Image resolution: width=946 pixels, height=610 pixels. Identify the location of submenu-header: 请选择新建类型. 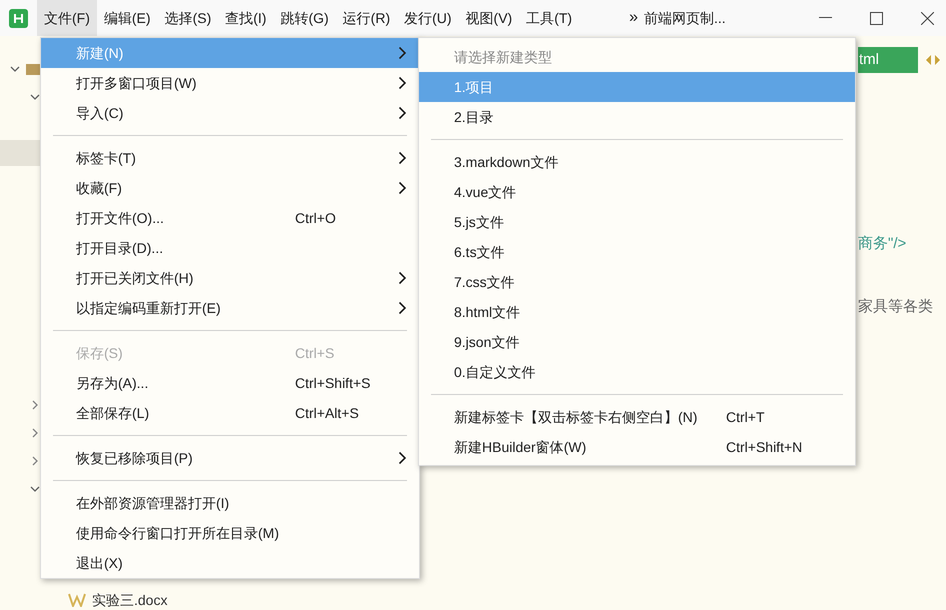
(503, 57).